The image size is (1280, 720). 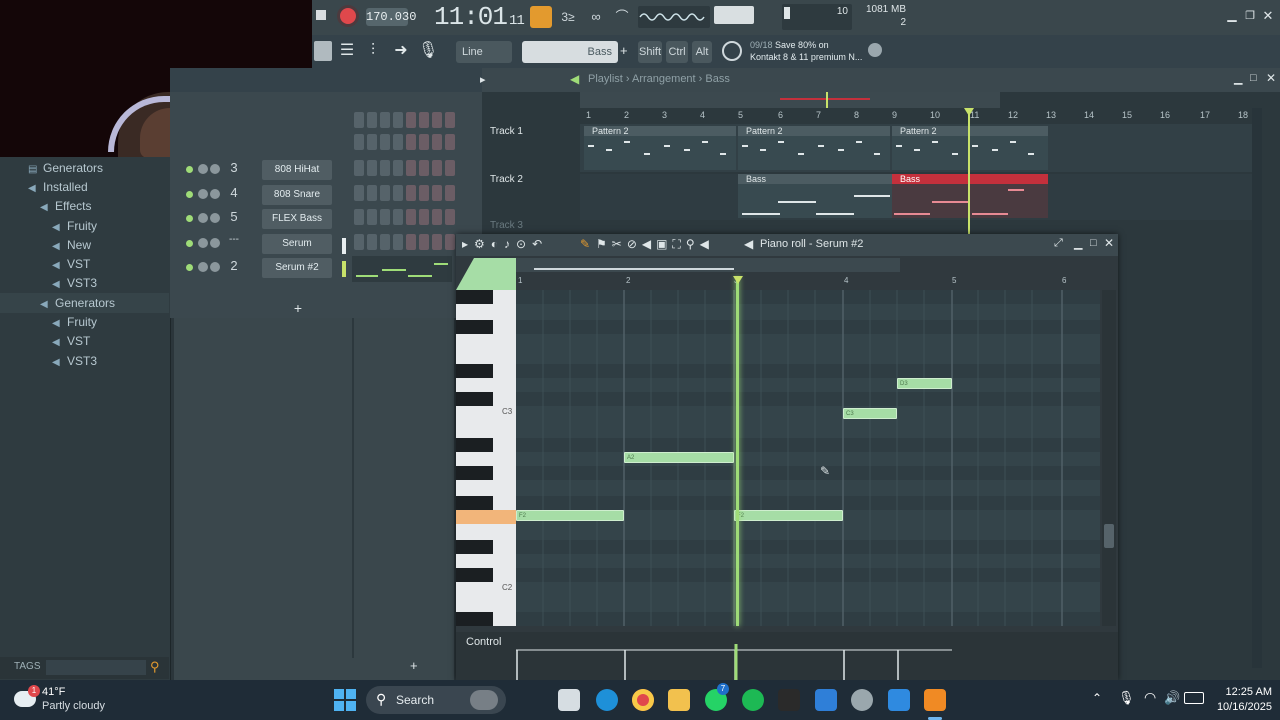 I want to click on browser-item-generators-2: ◀ Generators, so click(x=77, y=303).